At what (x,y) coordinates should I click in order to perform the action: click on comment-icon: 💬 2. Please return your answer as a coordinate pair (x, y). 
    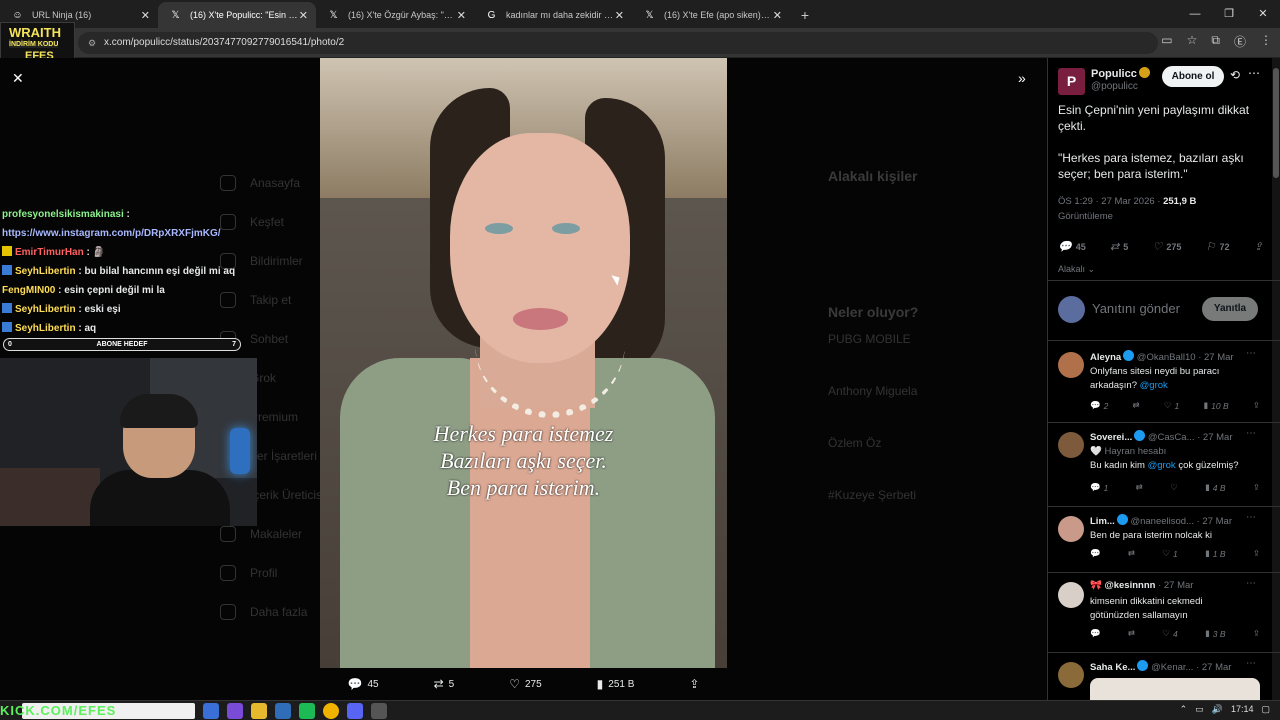
    Looking at the image, I should click on (1099, 405).